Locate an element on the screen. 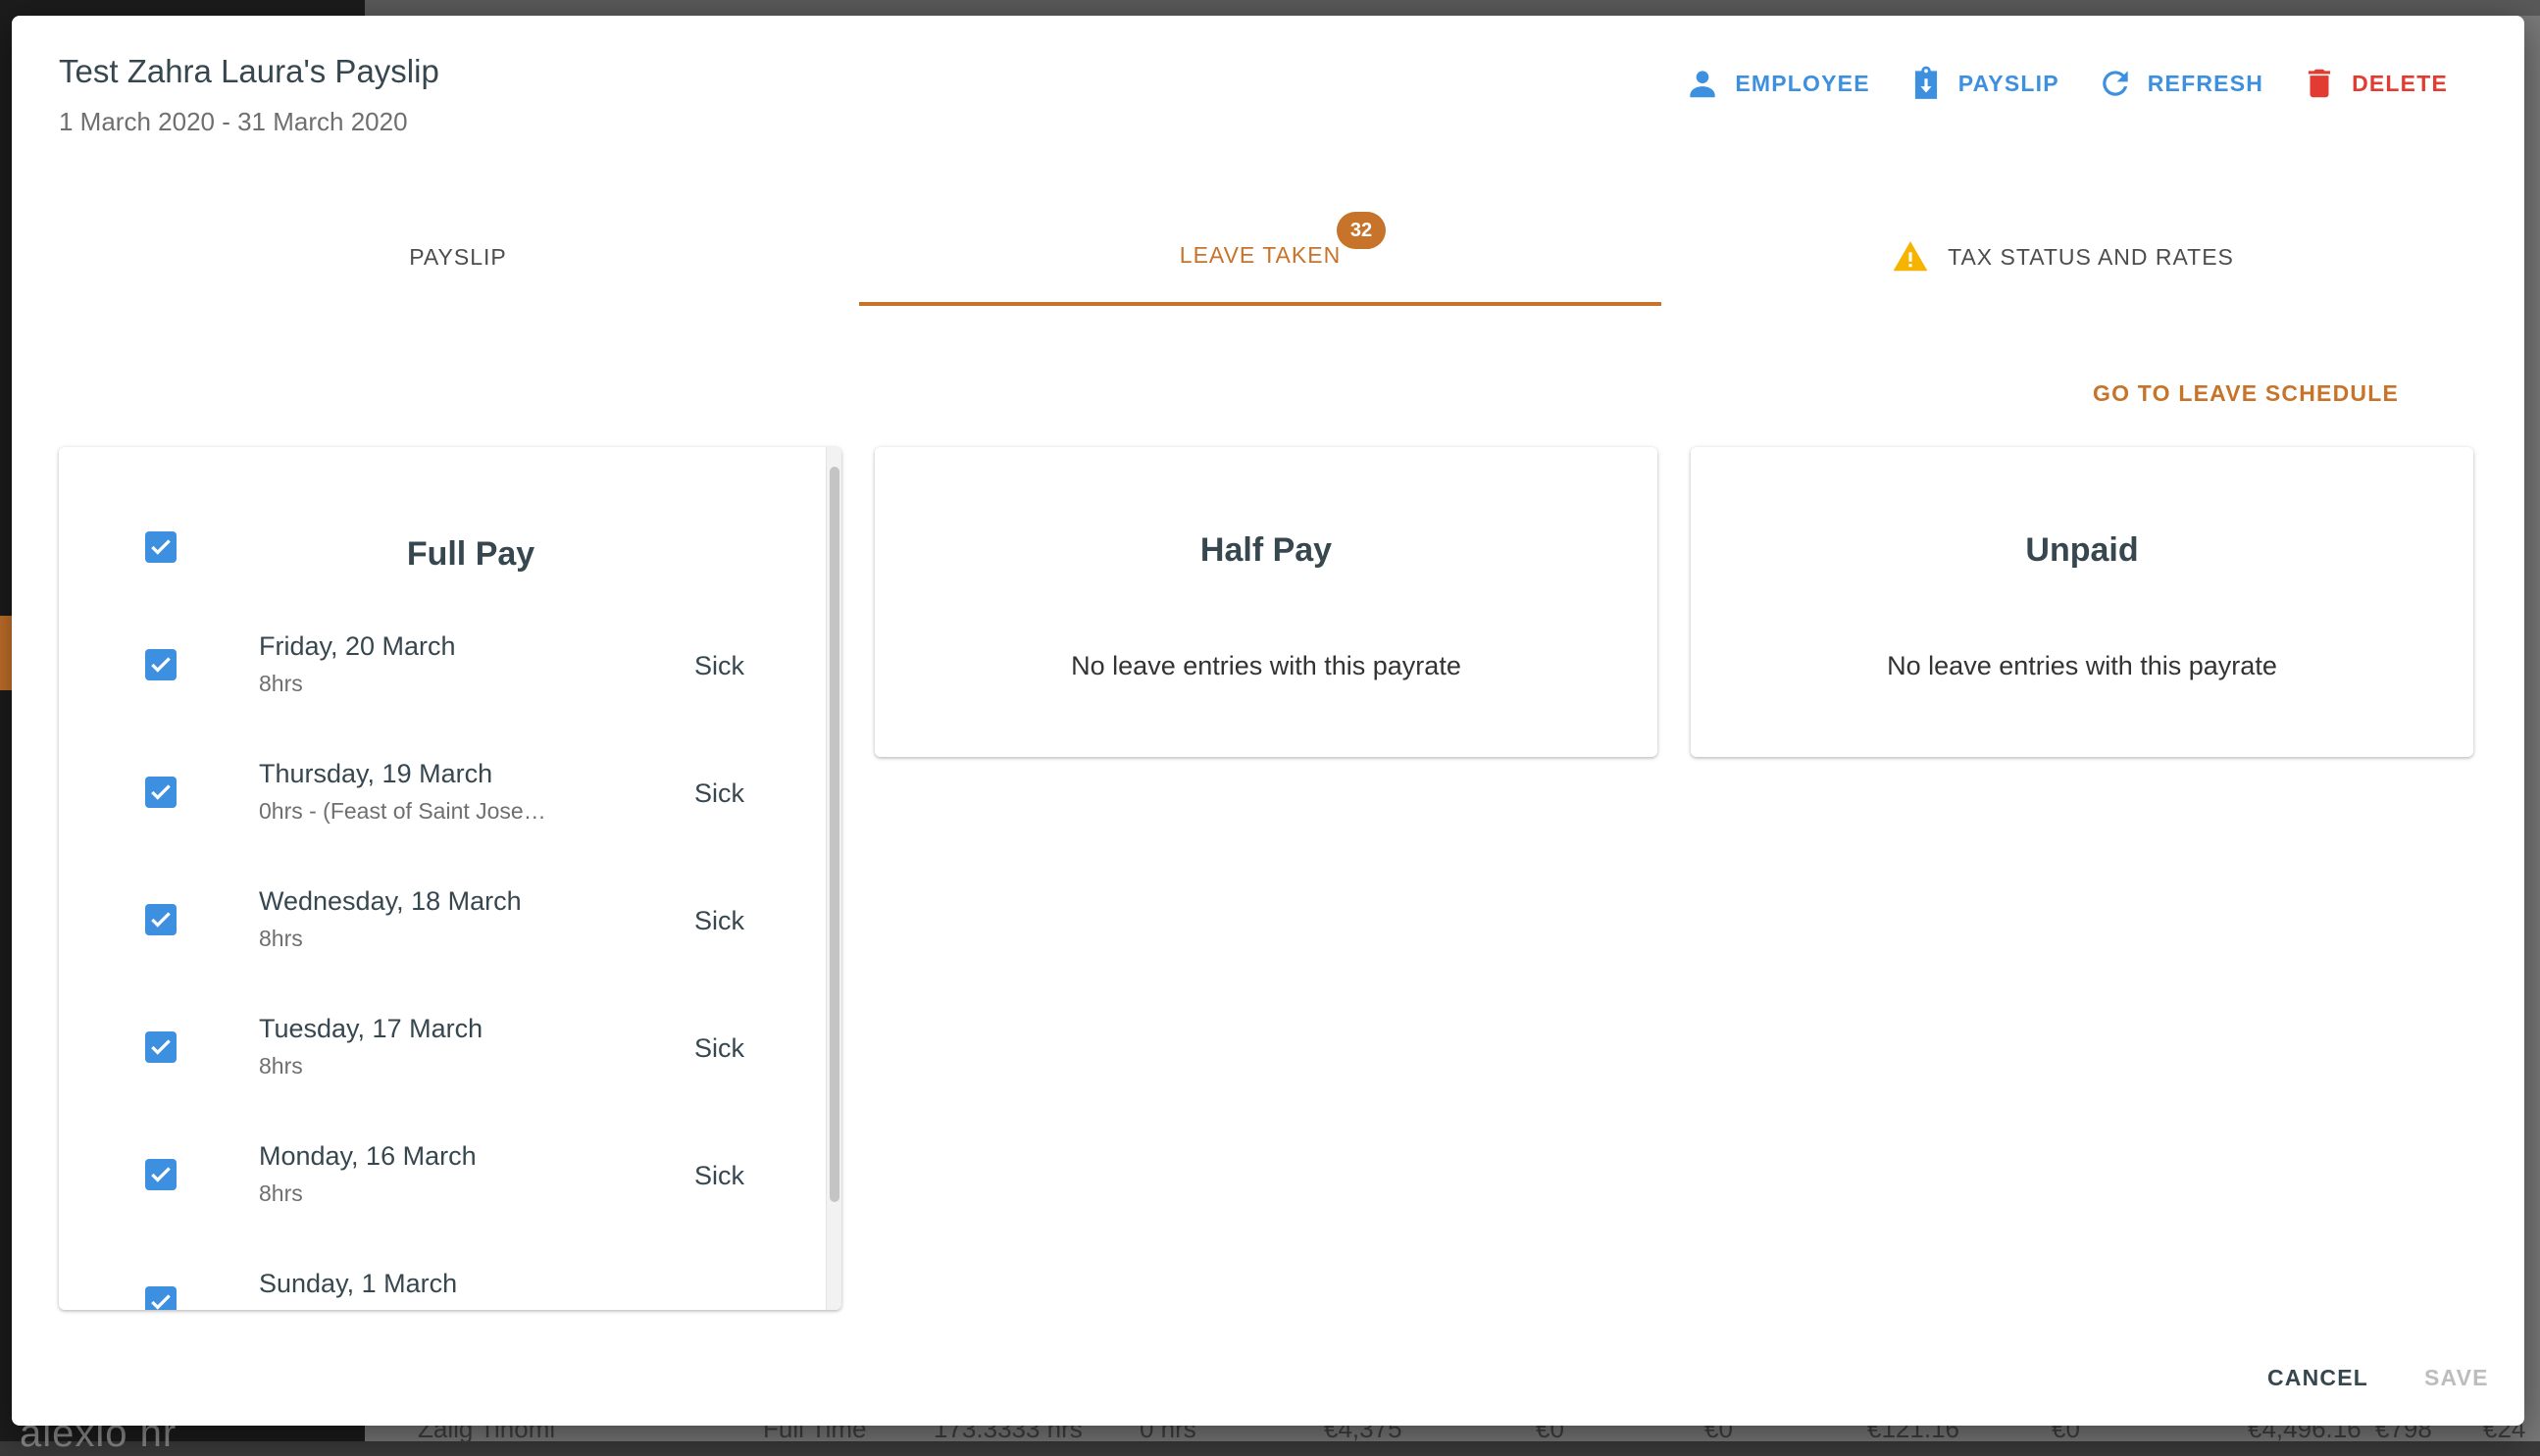 The image size is (2540, 1456). save-button: SAVE is located at coordinates (2456, 1378).